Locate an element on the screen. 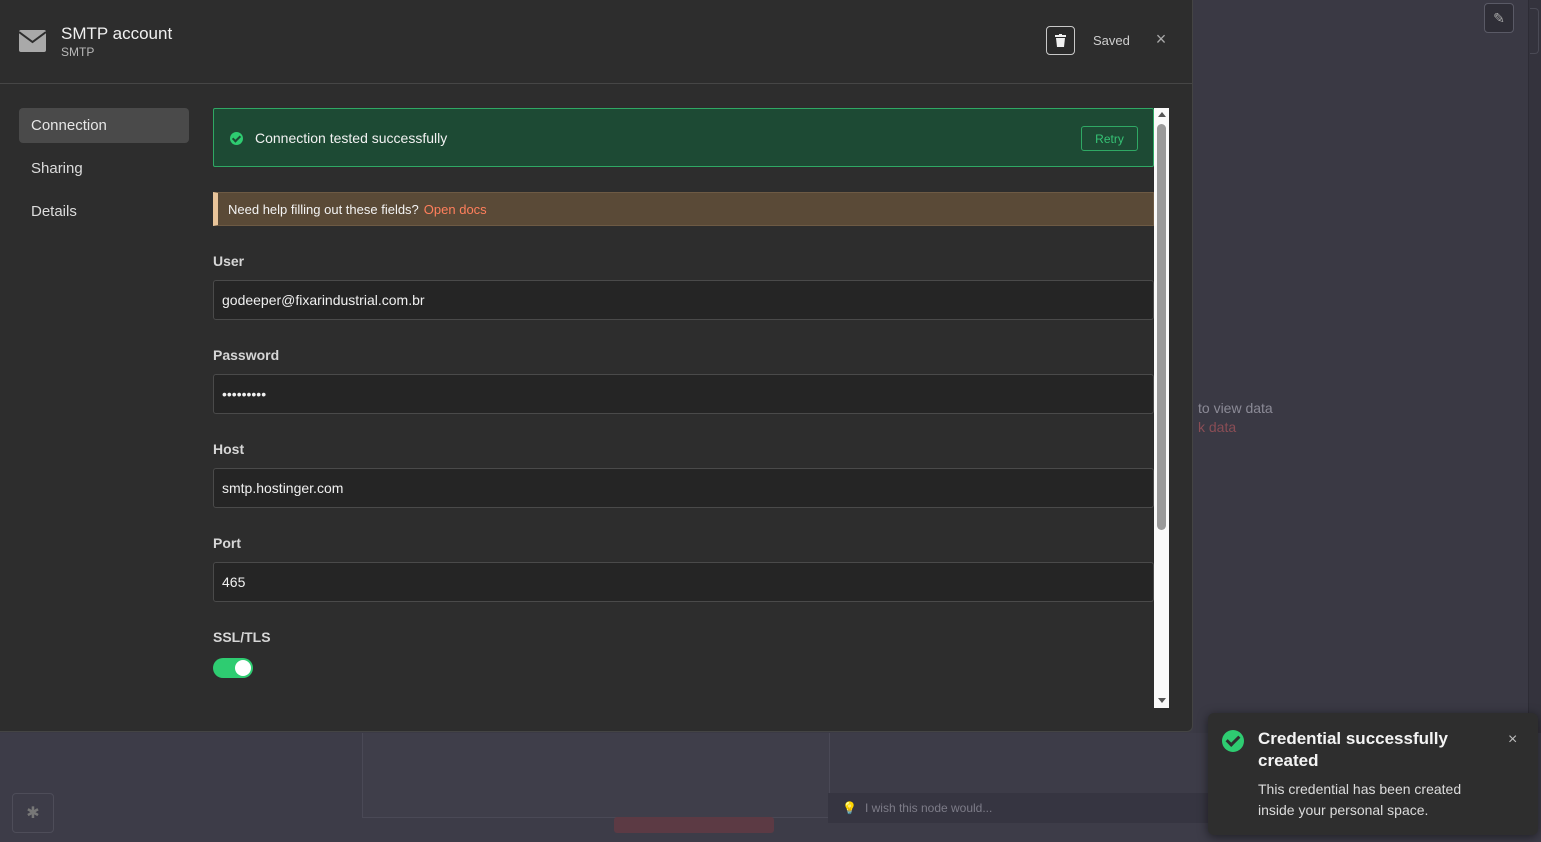 This screenshot has height=842, width=1541. saved-status: Saved is located at coordinates (1111, 40).